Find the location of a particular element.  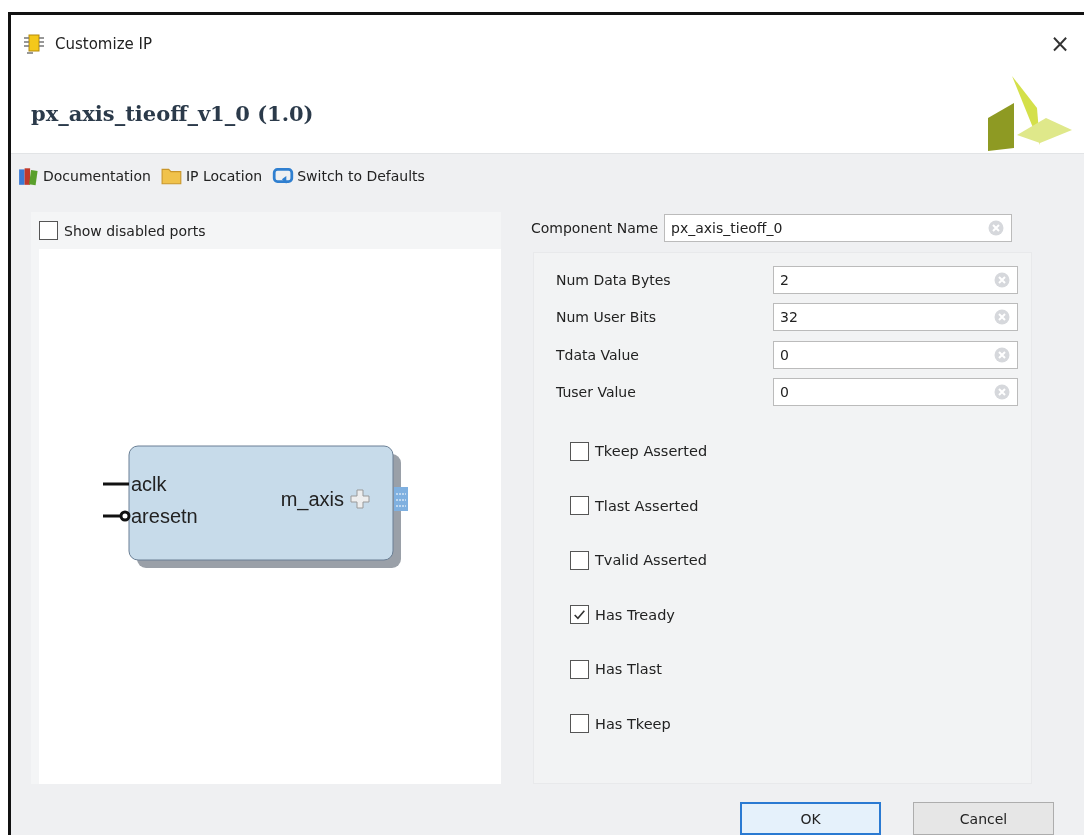

plus-icon is located at coordinates (360, 499).